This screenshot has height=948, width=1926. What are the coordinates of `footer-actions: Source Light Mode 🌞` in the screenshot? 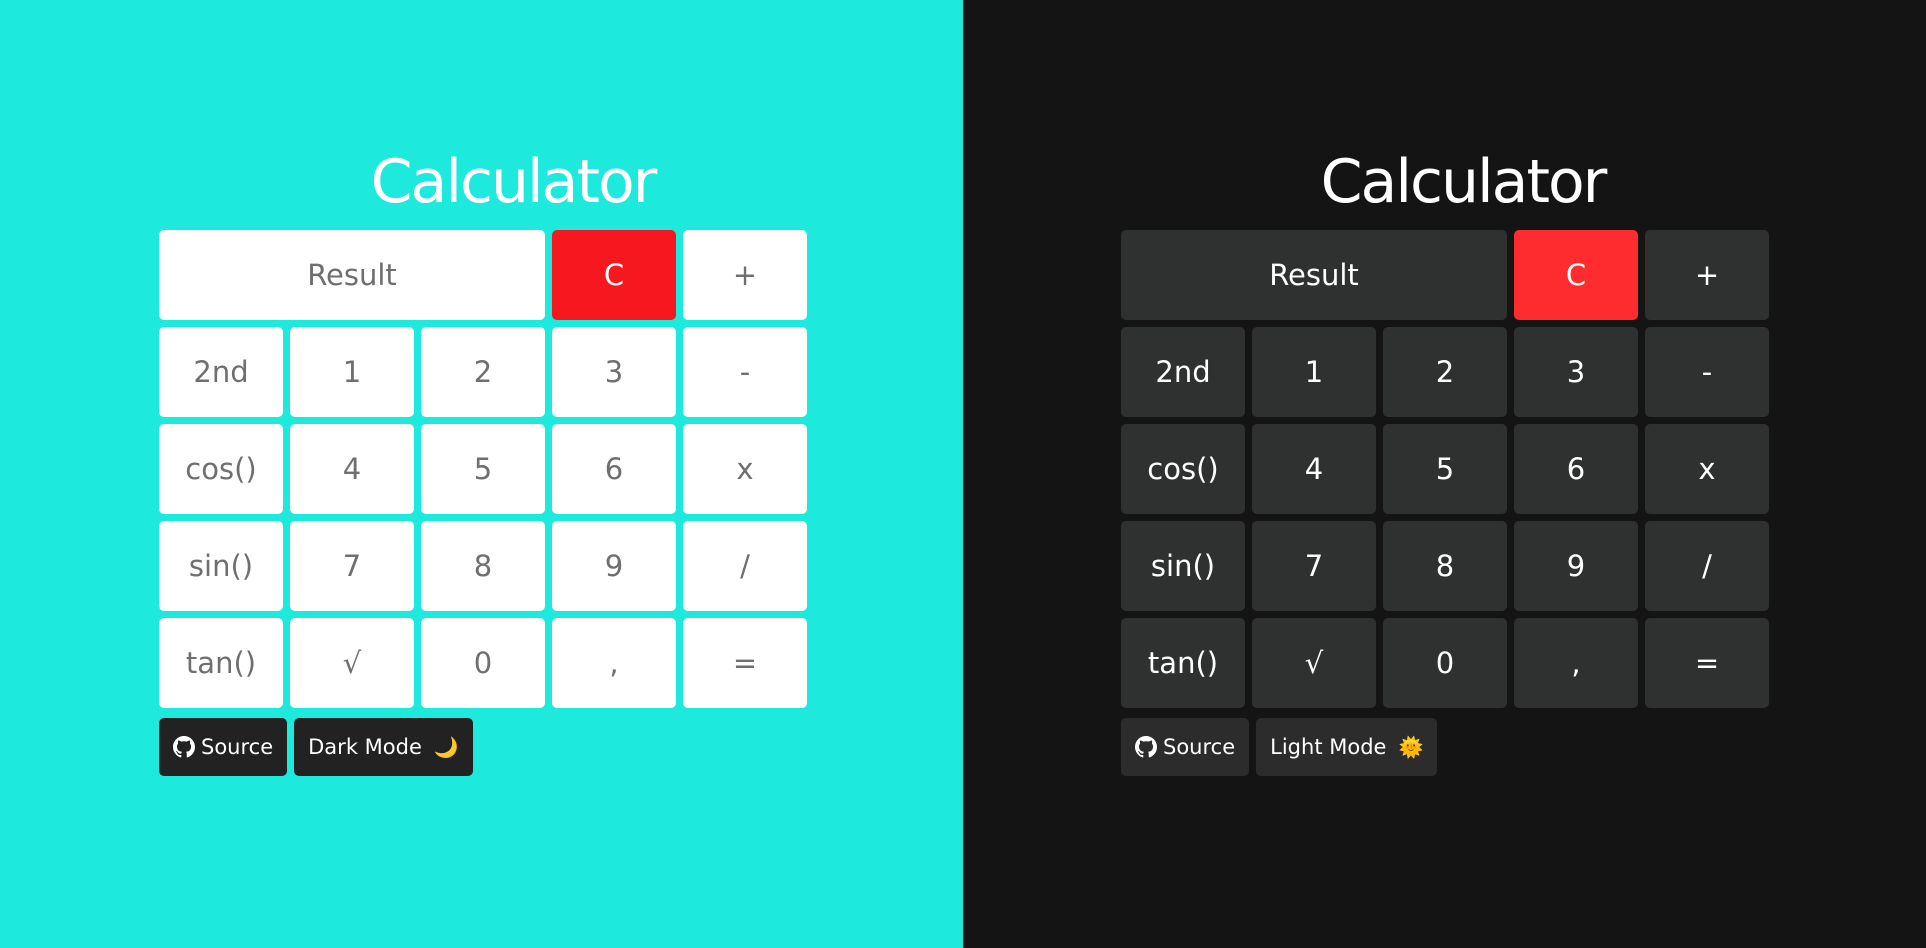 It's located at (1279, 747).